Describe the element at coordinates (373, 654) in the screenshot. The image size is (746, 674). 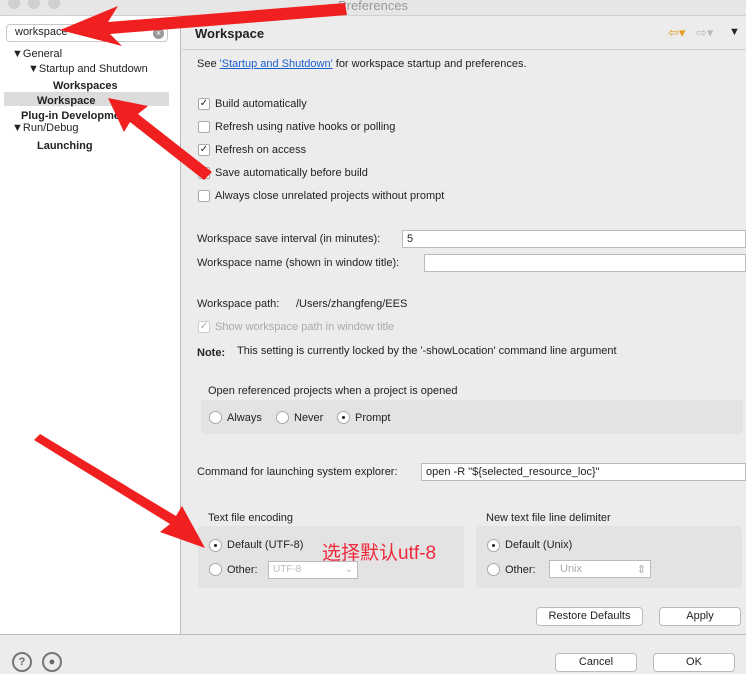
I see `dialog-footer: ? ● Cancel OK` at that location.